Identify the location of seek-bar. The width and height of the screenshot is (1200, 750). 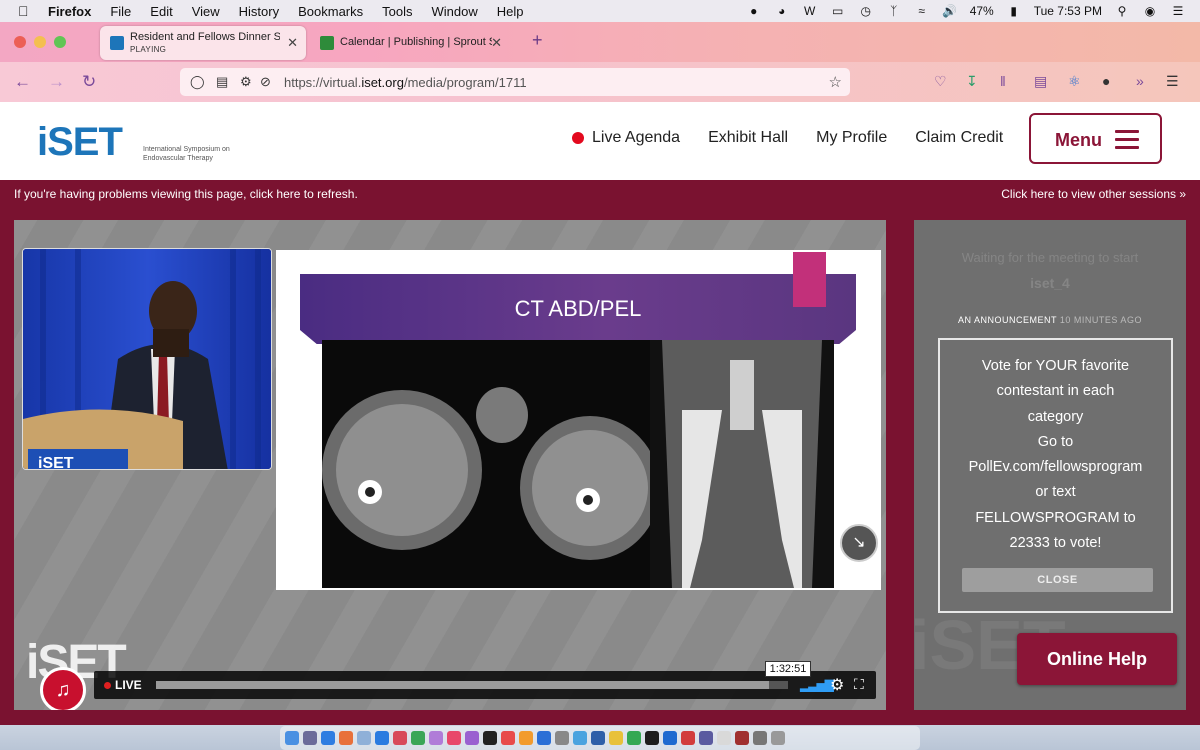
(472, 685).